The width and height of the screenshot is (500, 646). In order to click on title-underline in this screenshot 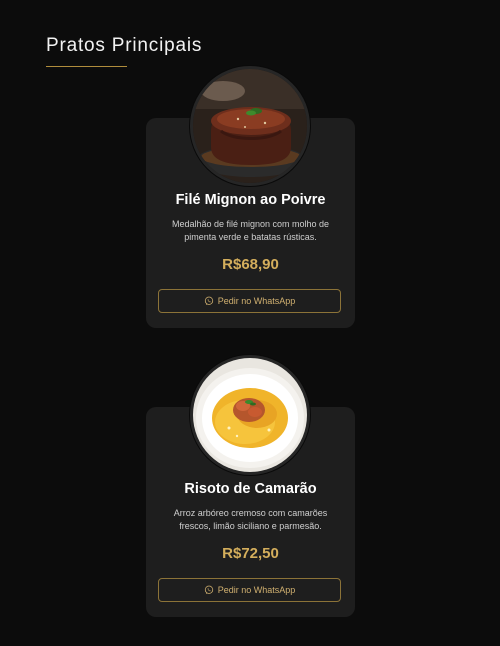, I will do `click(86, 66)`.